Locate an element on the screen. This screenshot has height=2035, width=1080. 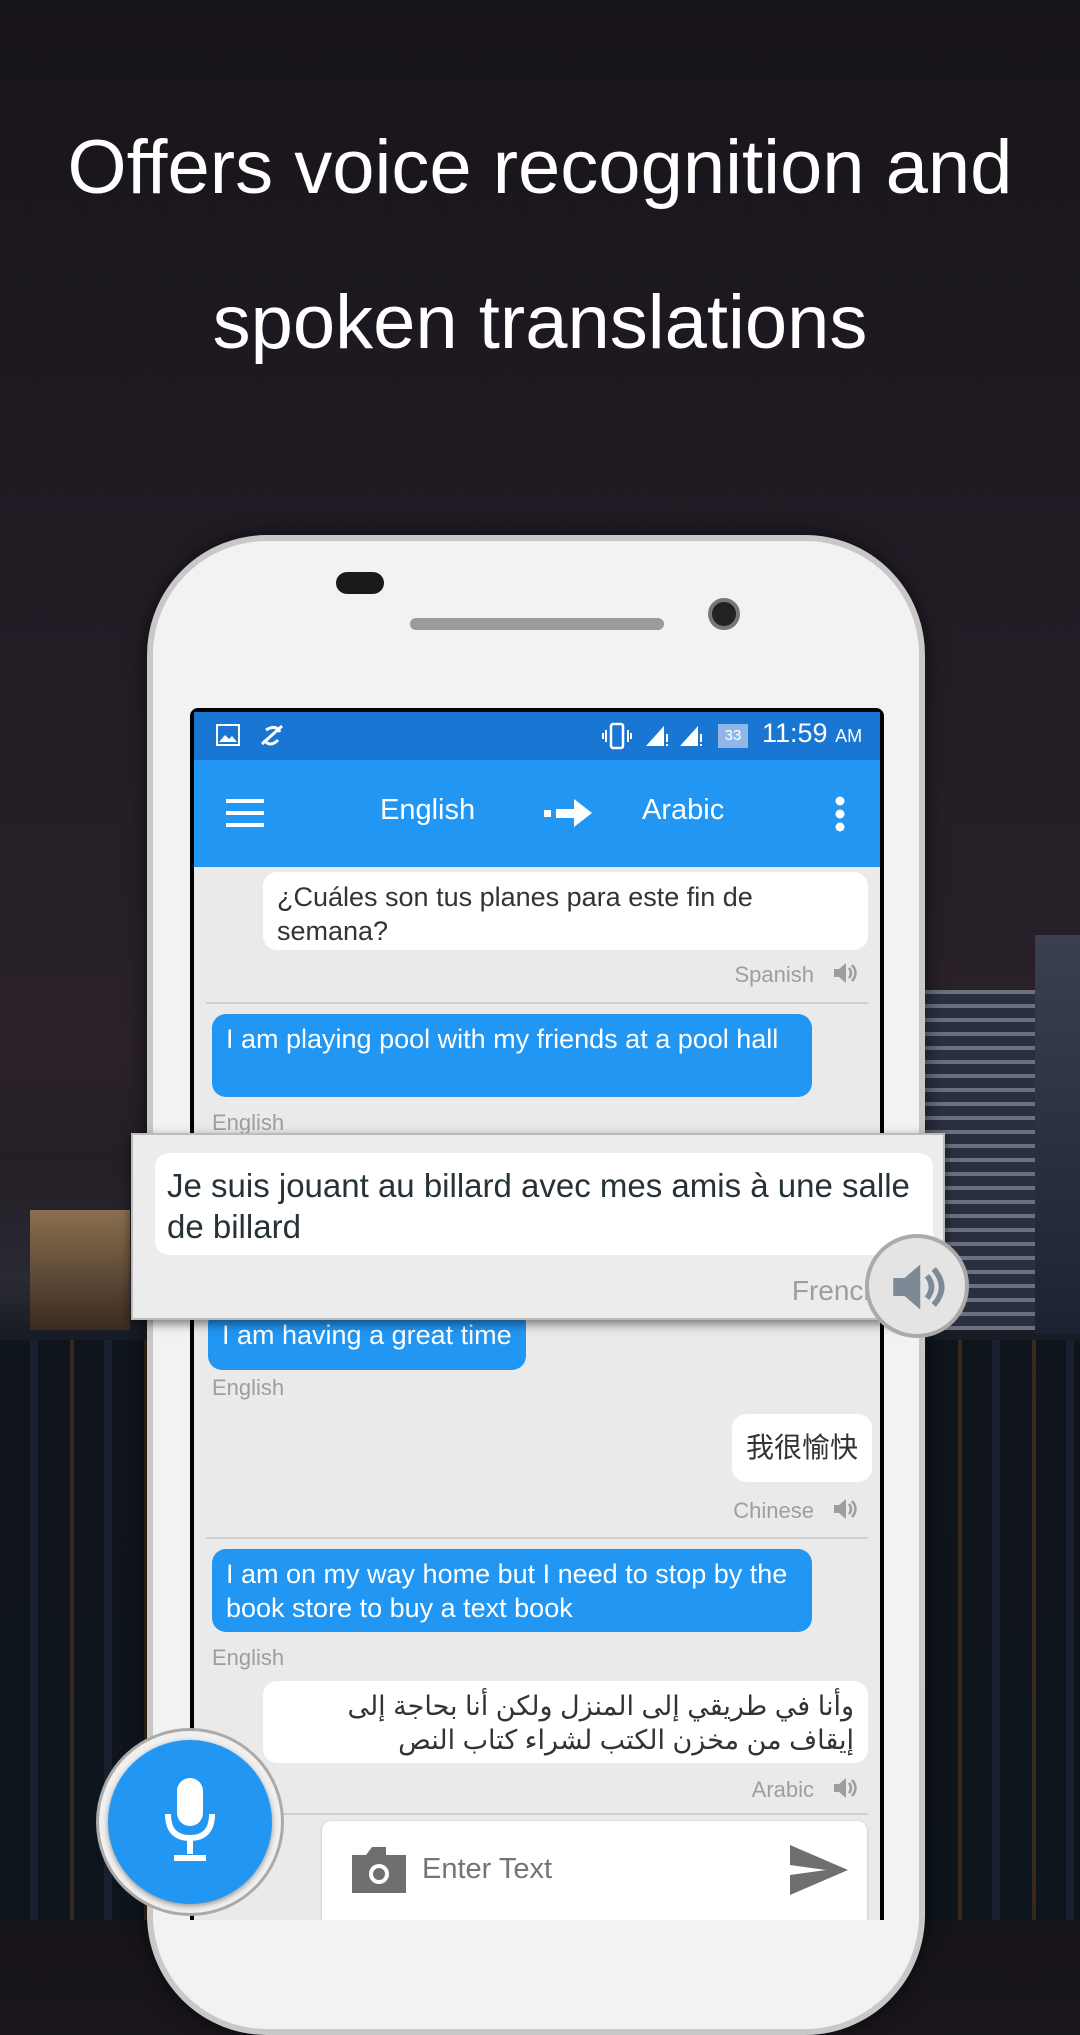
message-bubble: 我很愉快 is located at coordinates (801, 1448).